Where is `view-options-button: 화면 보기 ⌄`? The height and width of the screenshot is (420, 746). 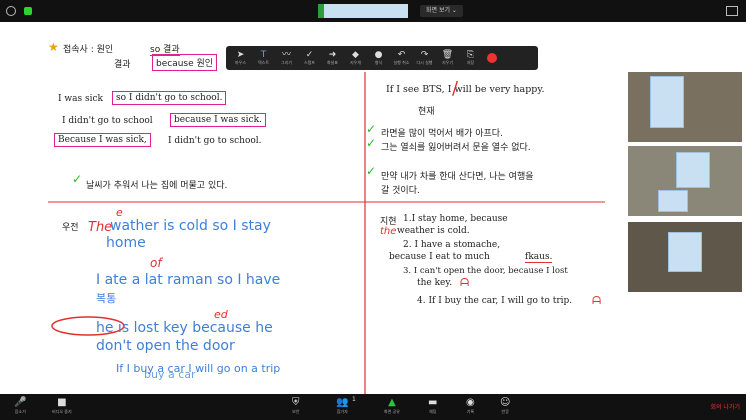 view-options-button: 화면 보기 ⌄ is located at coordinates (441, 11).